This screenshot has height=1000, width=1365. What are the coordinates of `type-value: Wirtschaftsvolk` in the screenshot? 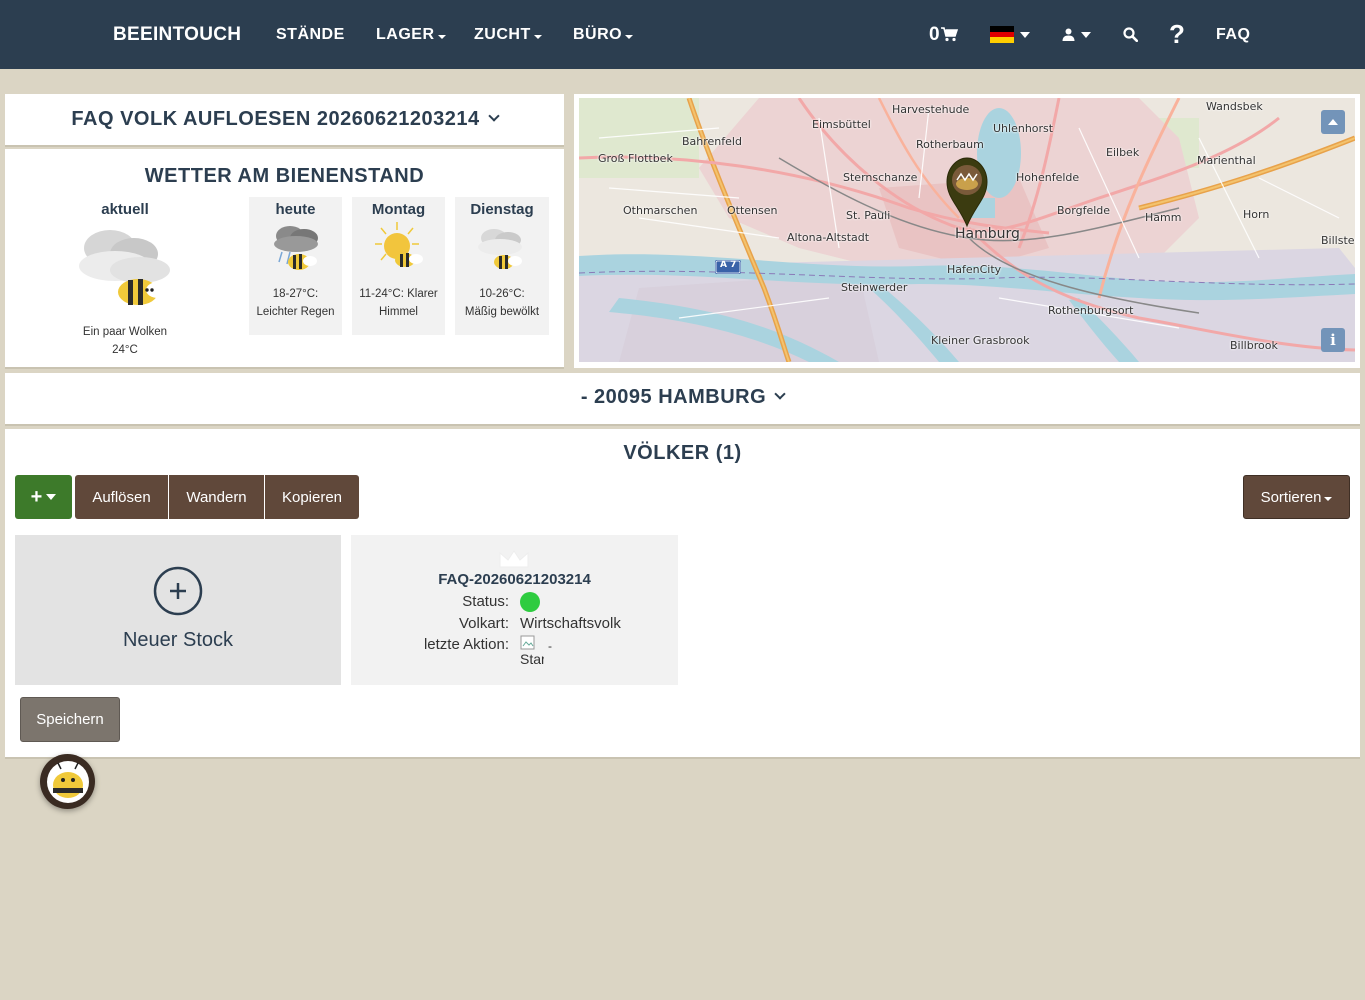 It's located at (570, 623).